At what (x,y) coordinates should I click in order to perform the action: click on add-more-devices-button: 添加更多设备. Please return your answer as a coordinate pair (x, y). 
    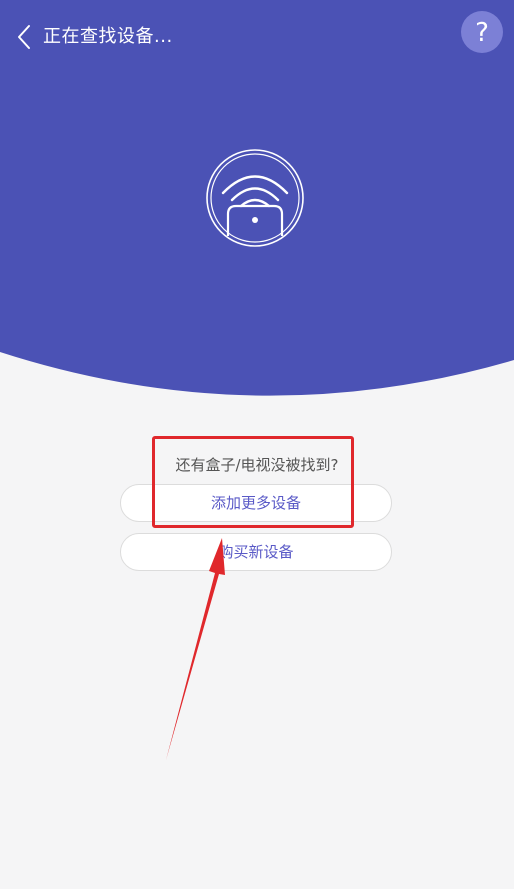
    Looking at the image, I should click on (256, 503).